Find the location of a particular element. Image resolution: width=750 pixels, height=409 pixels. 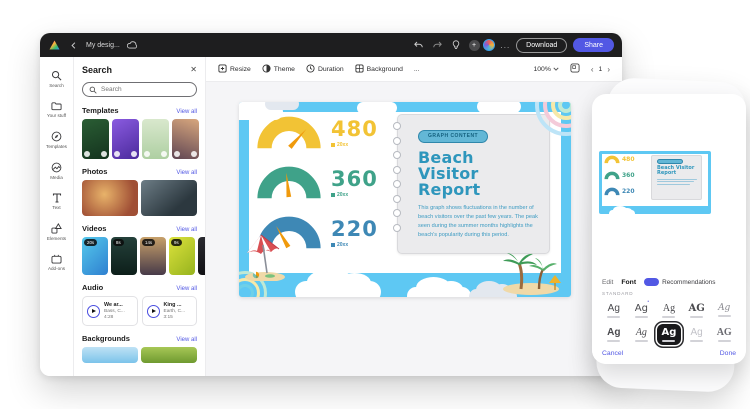

sidebar-item-label: Your stuff is located at coordinates (56, 115).